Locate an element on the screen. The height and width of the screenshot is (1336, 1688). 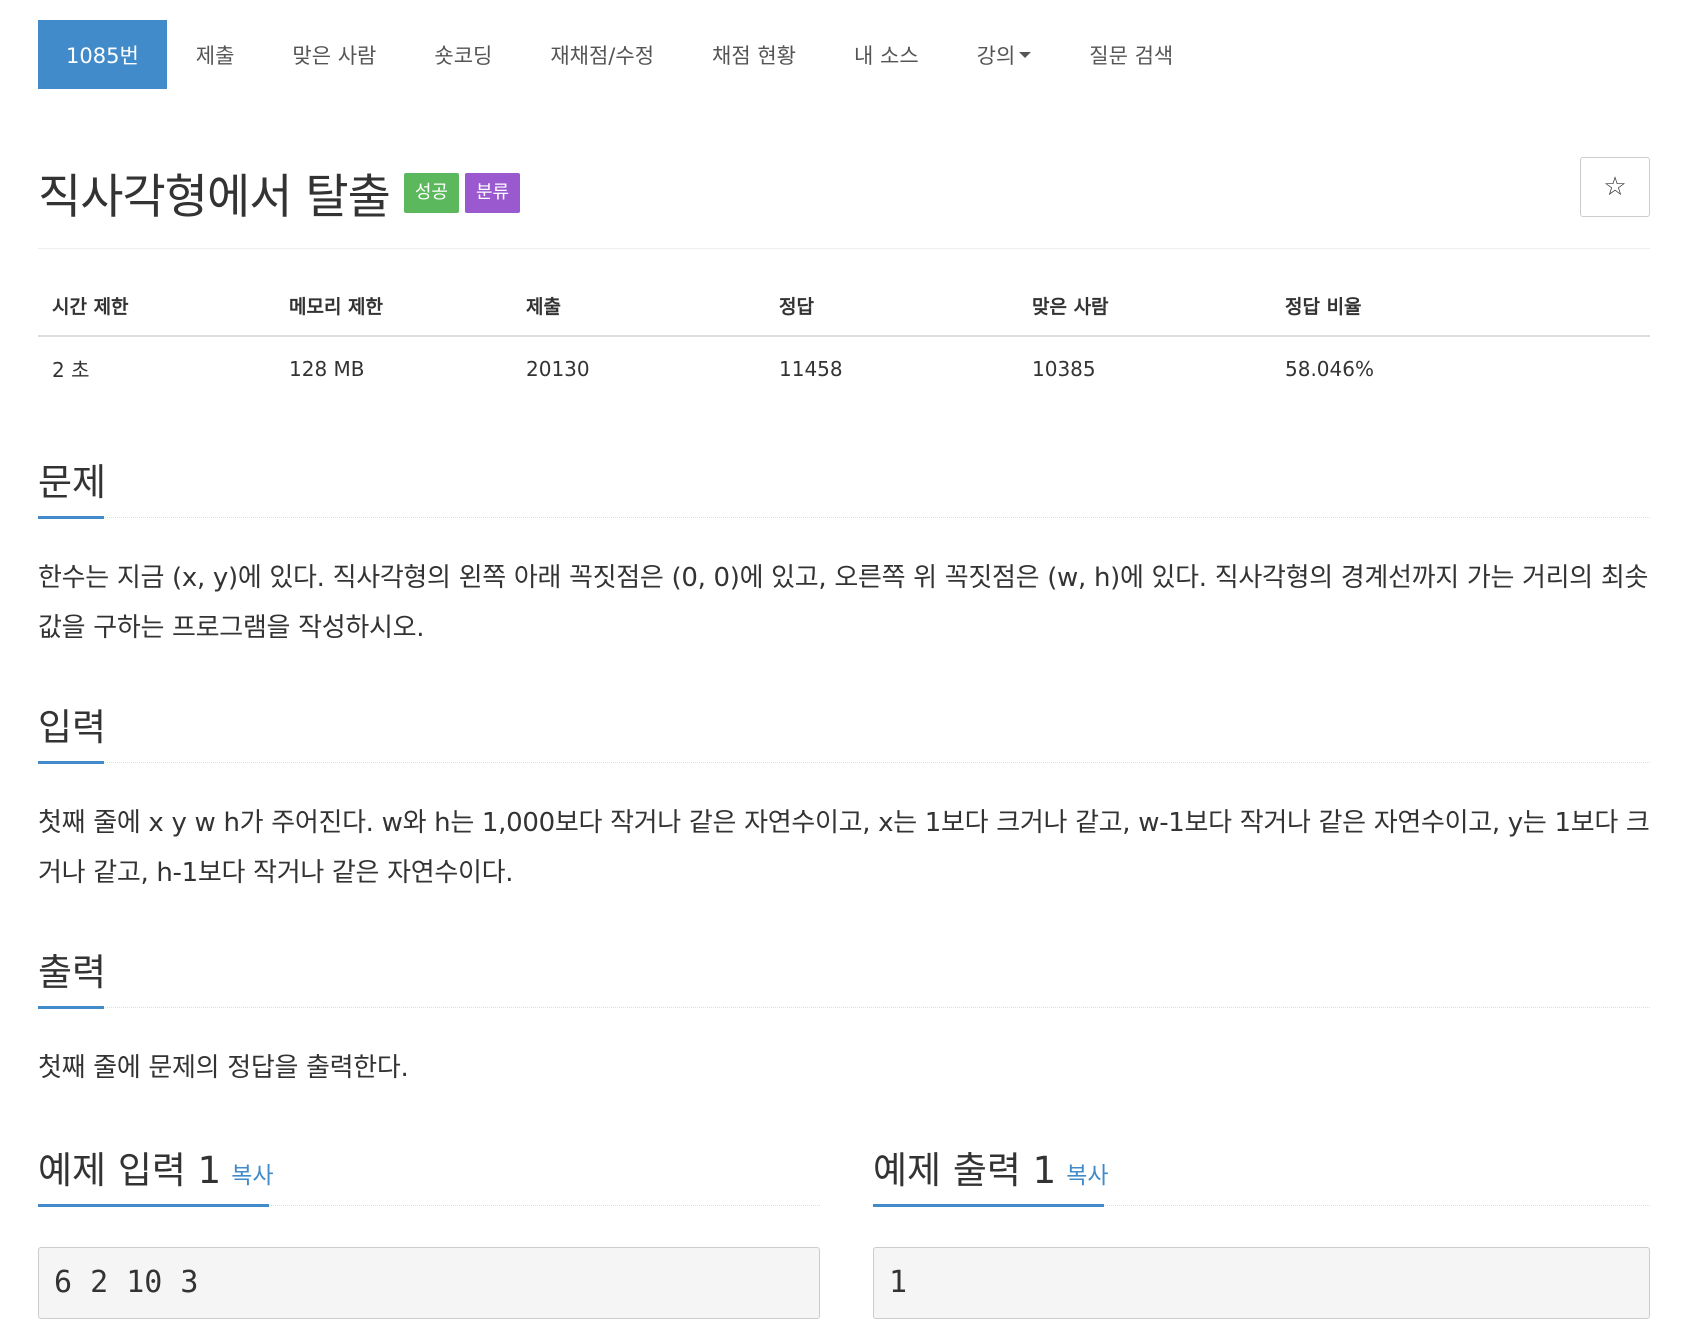
favorite-star-button: ☆ is located at coordinates (1615, 187).